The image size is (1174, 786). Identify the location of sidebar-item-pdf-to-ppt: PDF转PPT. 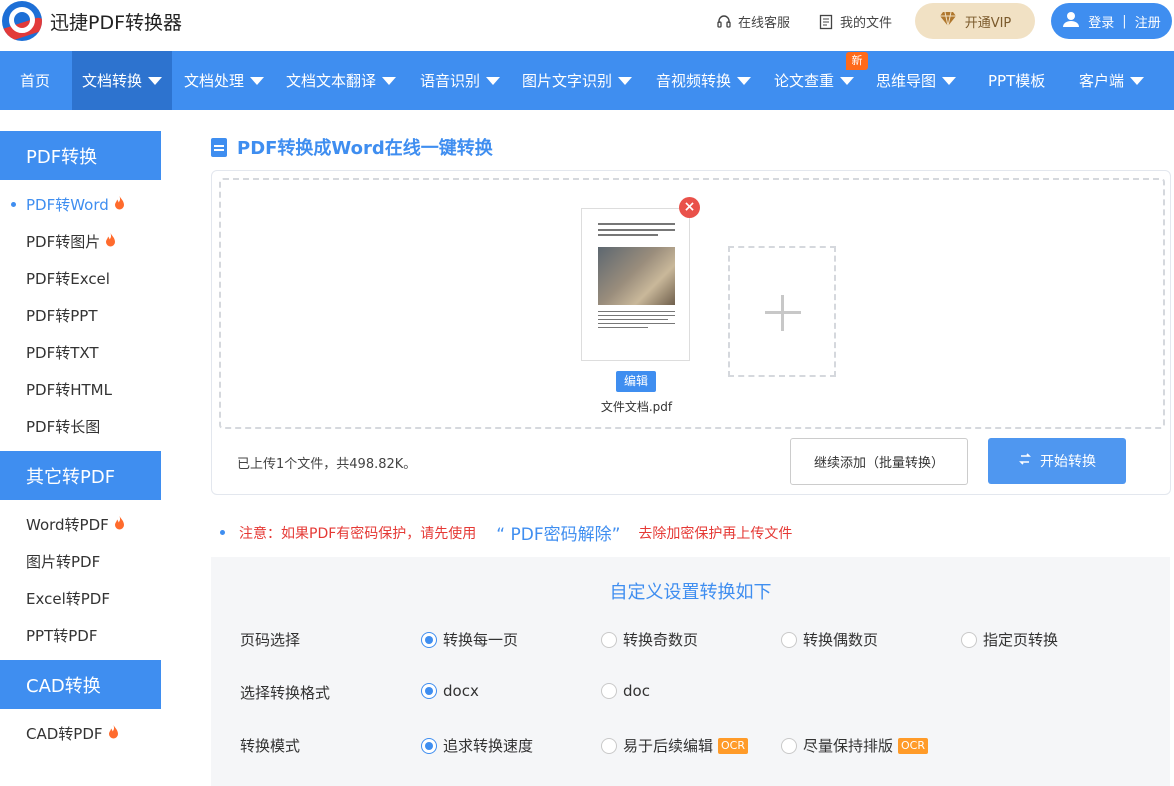
(80, 315).